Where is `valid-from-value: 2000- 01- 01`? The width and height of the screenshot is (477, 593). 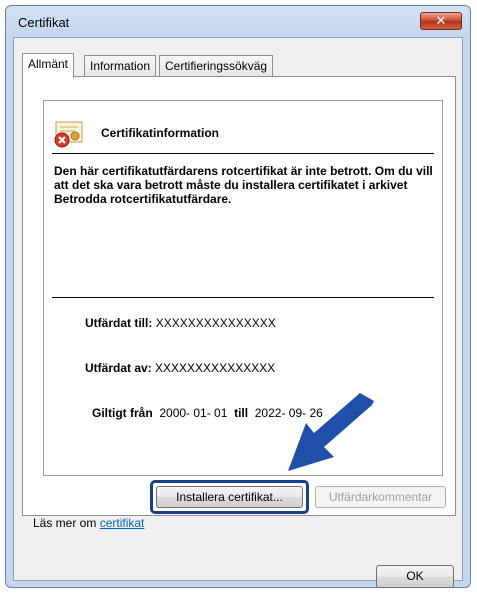
valid-from-value: 2000- 01- 01 is located at coordinates (193, 413).